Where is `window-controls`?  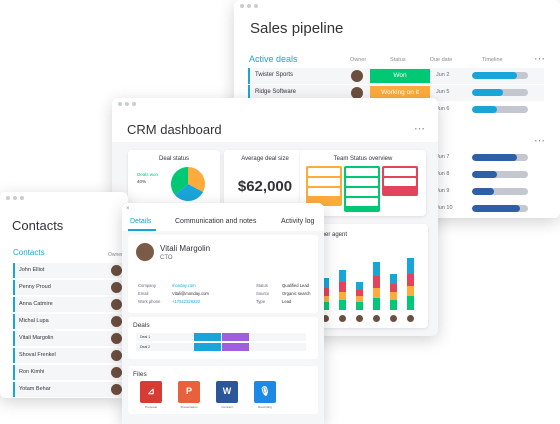 window-controls is located at coordinates (15, 198).